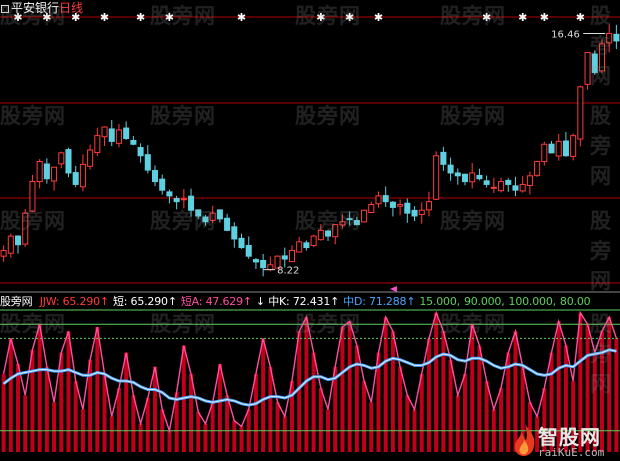 The width and height of the screenshot is (620, 461). I want to click on indicator-item: JJW: 65.290↑, so click(74, 301).